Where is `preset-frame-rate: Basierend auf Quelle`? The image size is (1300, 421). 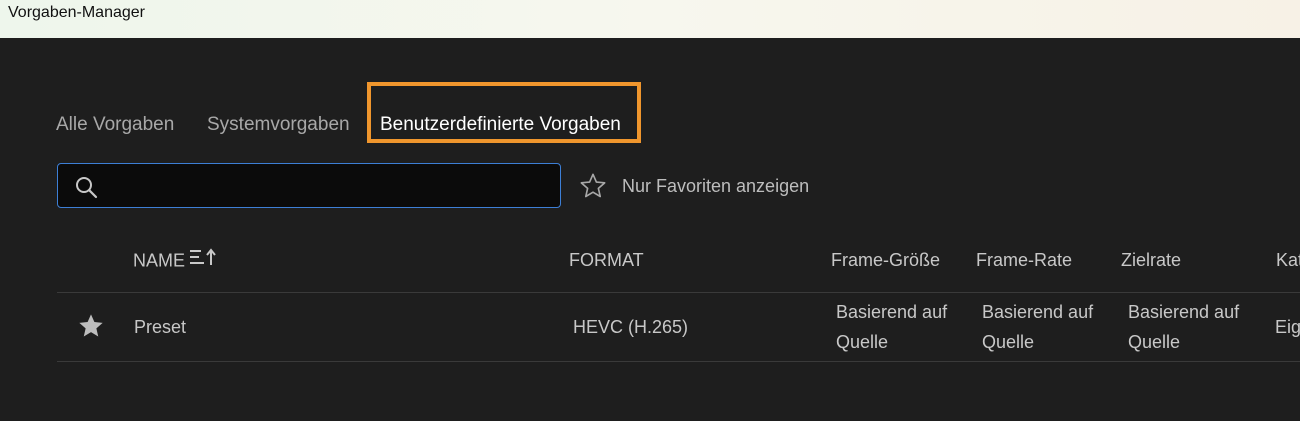
preset-frame-rate: Basierend auf Quelle is located at coordinates (1038, 327).